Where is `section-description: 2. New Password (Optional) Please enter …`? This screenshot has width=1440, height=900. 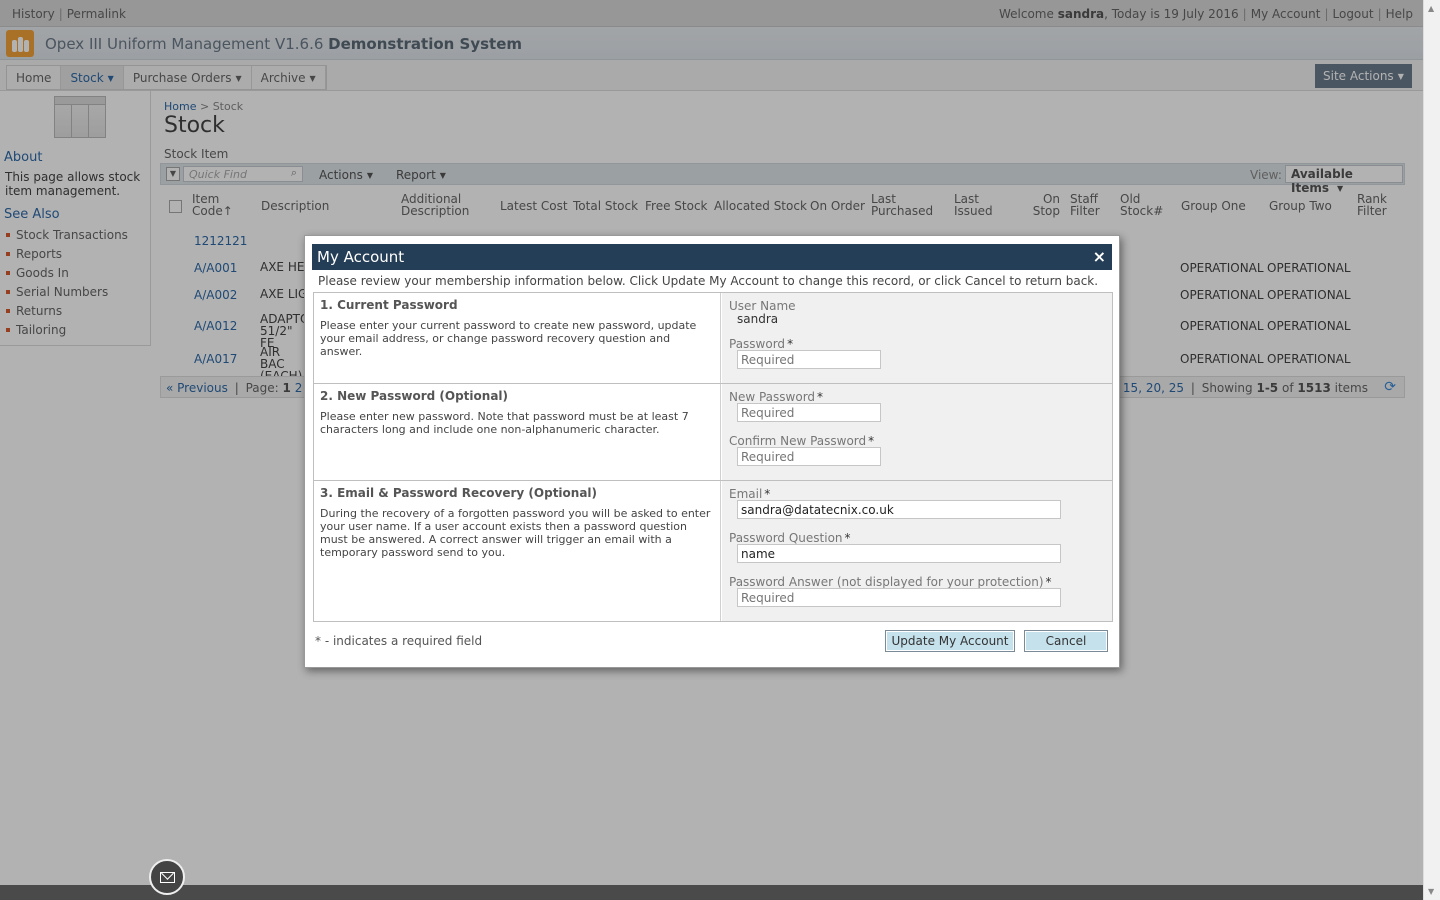 section-description: 2. New Password (Optional) Please enter … is located at coordinates (517, 432).